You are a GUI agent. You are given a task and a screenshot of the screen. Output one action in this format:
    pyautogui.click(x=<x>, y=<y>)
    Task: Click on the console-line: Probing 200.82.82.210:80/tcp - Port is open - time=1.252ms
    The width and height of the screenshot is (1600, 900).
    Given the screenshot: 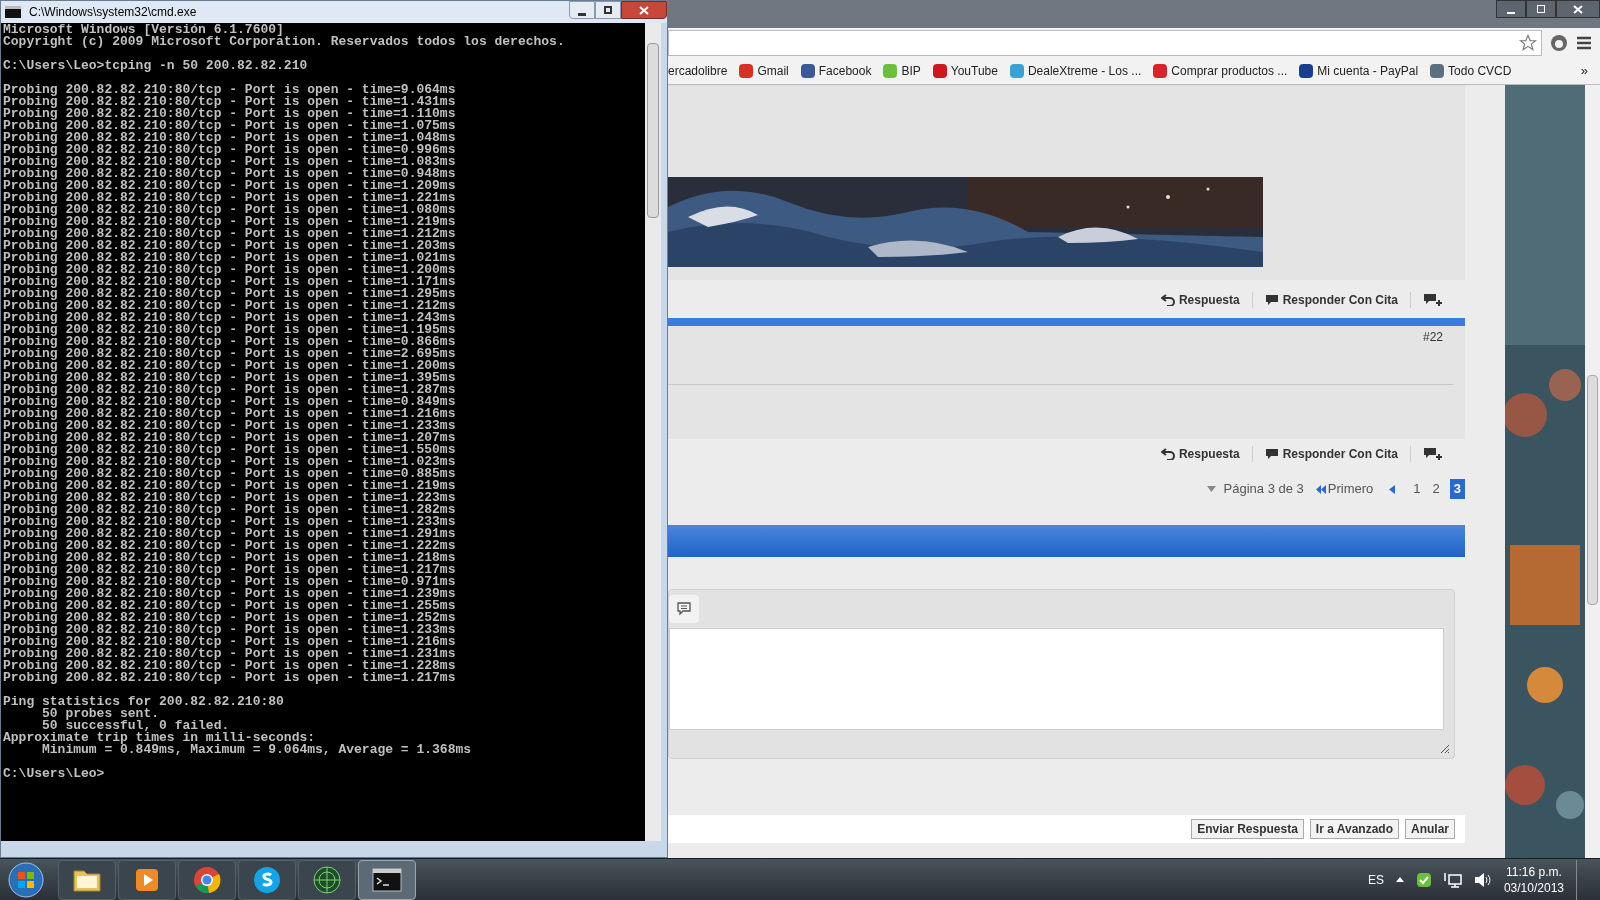 What is the action you would take?
    pyautogui.click(x=230, y=618)
    